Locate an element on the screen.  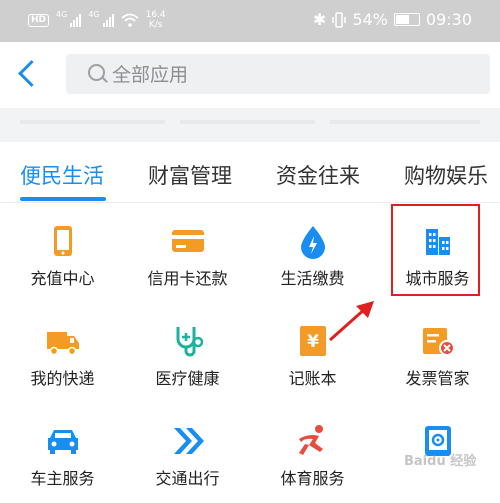
tab-wealth-management: 财富管理 is located at coordinates (190, 175).